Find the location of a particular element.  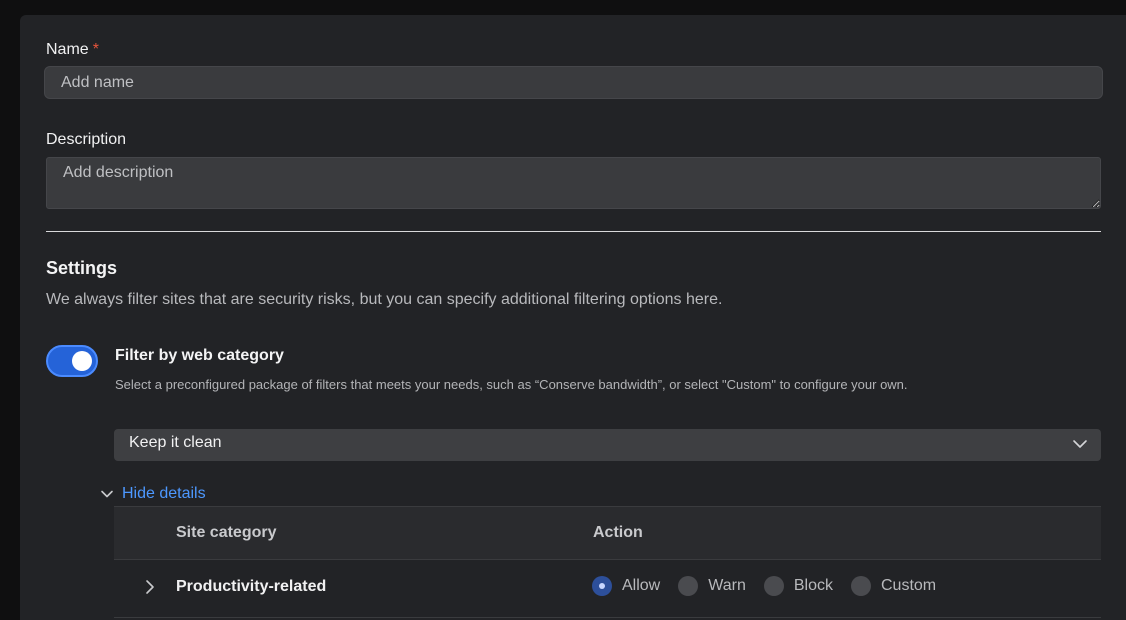

hide-details-label: Hide details is located at coordinates (164, 493).